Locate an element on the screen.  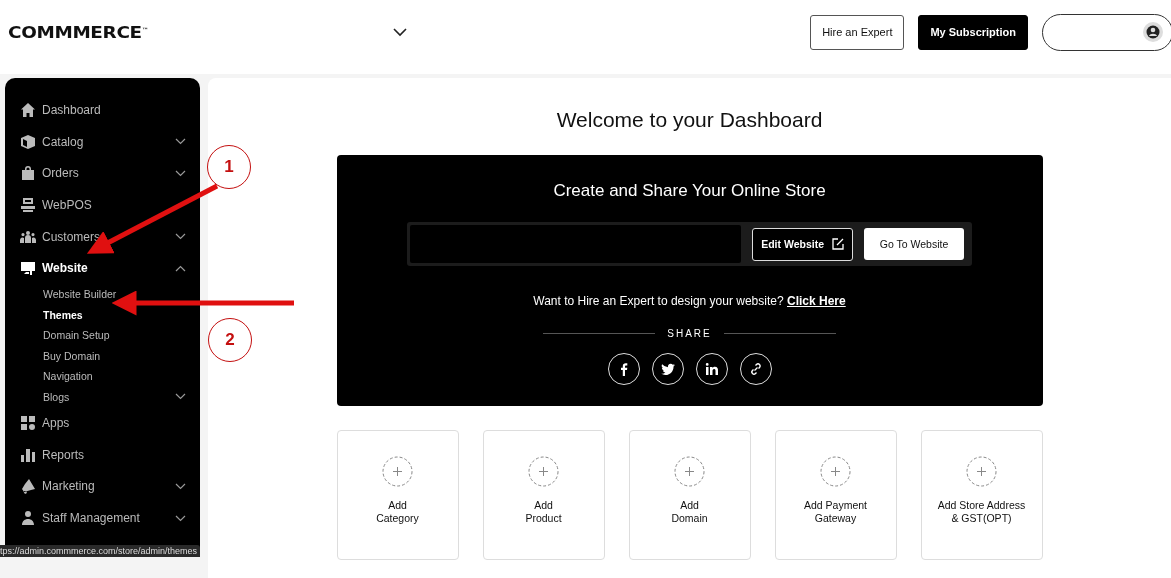
sidebar-item: Marketing is located at coordinates (102, 486).